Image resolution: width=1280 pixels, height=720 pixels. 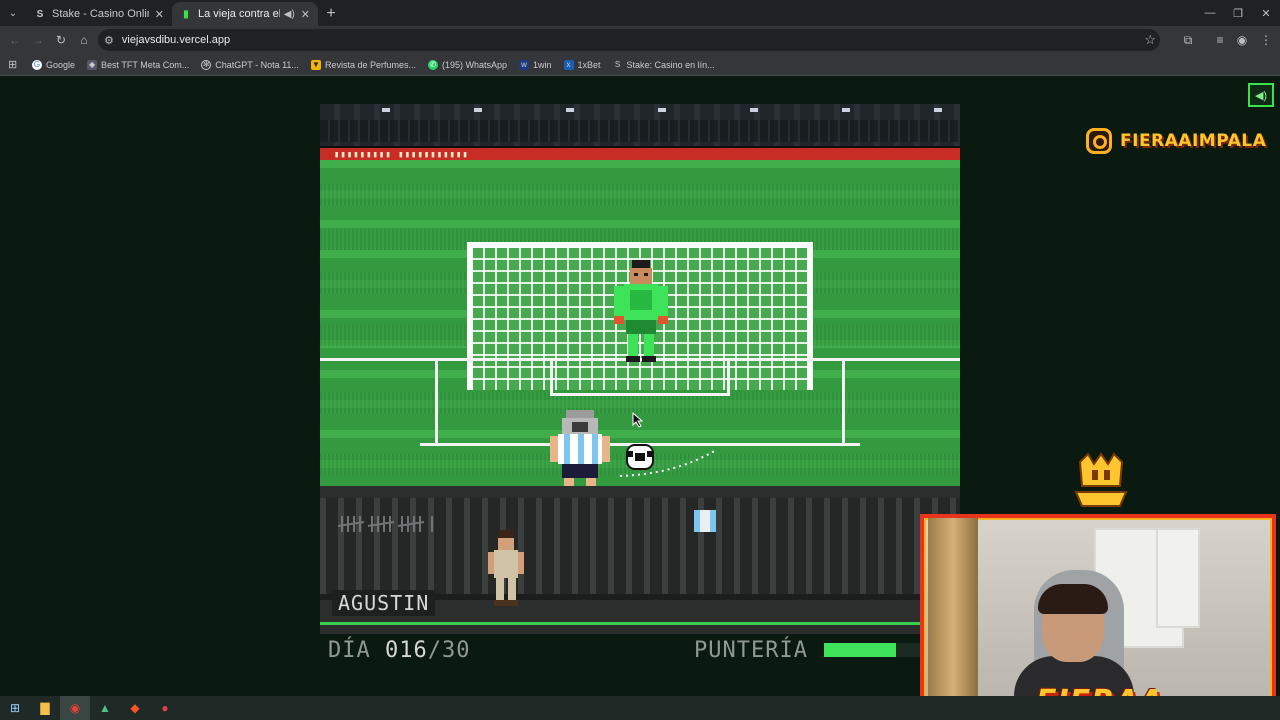 What do you see at coordinates (75, 708) in the screenshot?
I see `chrome-icon: ◉` at bounding box center [75, 708].